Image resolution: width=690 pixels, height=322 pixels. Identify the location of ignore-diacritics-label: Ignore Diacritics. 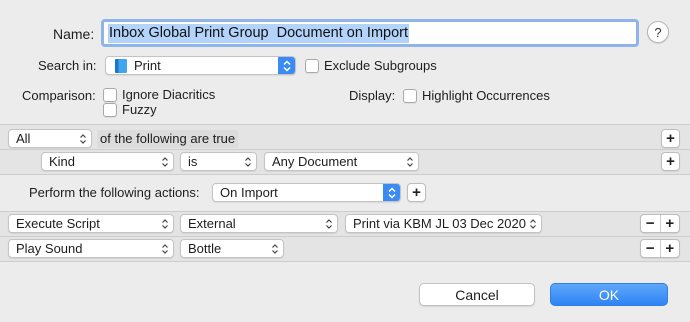
(169, 94).